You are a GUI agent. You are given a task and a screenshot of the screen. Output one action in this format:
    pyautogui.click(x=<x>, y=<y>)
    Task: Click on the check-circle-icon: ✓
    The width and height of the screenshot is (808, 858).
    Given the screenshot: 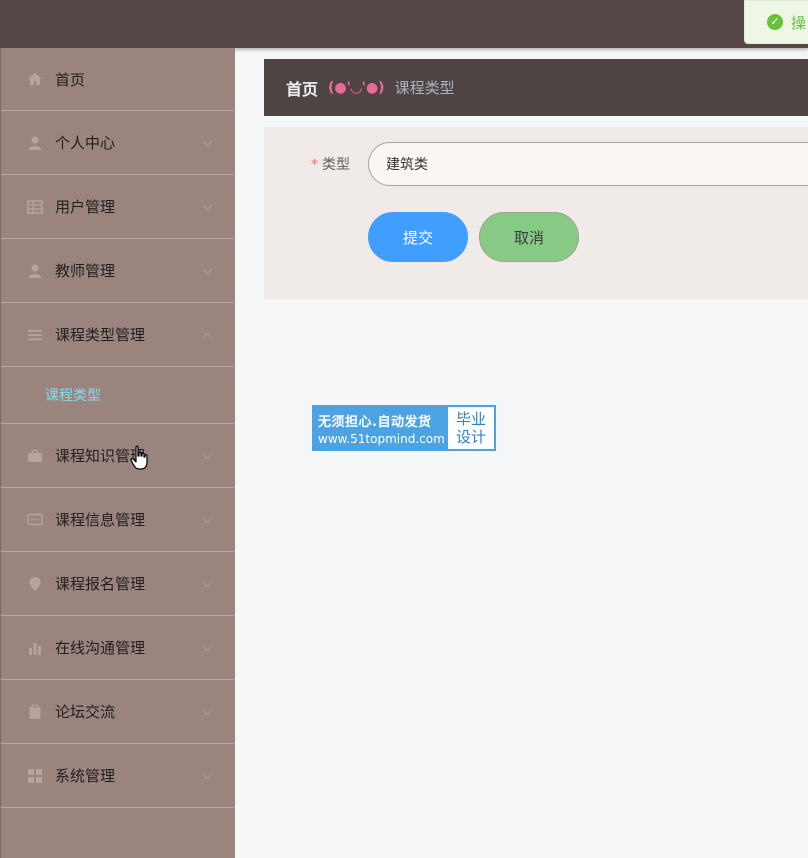 What is the action you would take?
    pyautogui.click(x=775, y=22)
    